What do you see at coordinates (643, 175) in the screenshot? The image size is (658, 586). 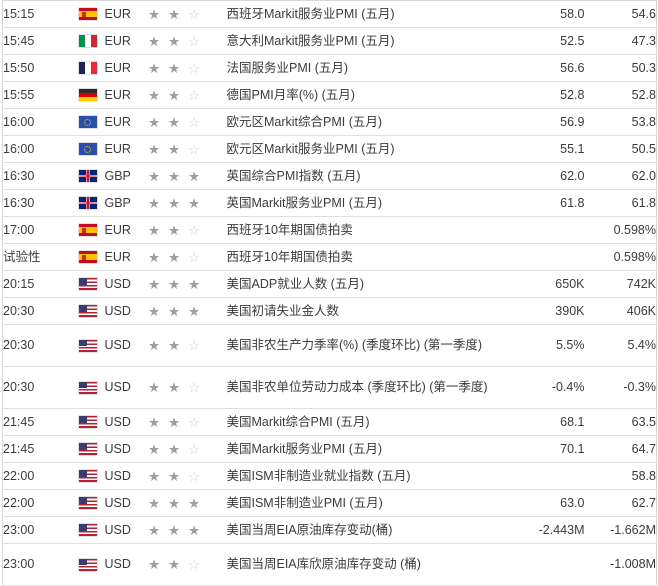 I see `actual-value: 62.0` at bounding box center [643, 175].